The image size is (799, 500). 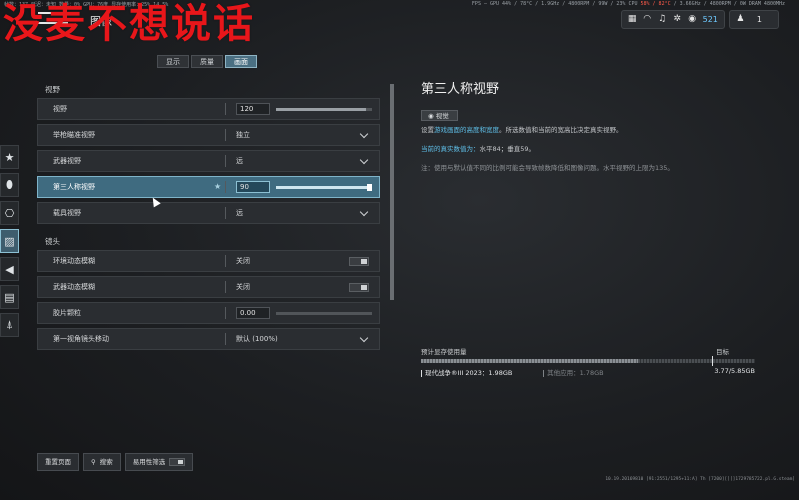 I want to click on vram-bar, so click(x=588, y=361).